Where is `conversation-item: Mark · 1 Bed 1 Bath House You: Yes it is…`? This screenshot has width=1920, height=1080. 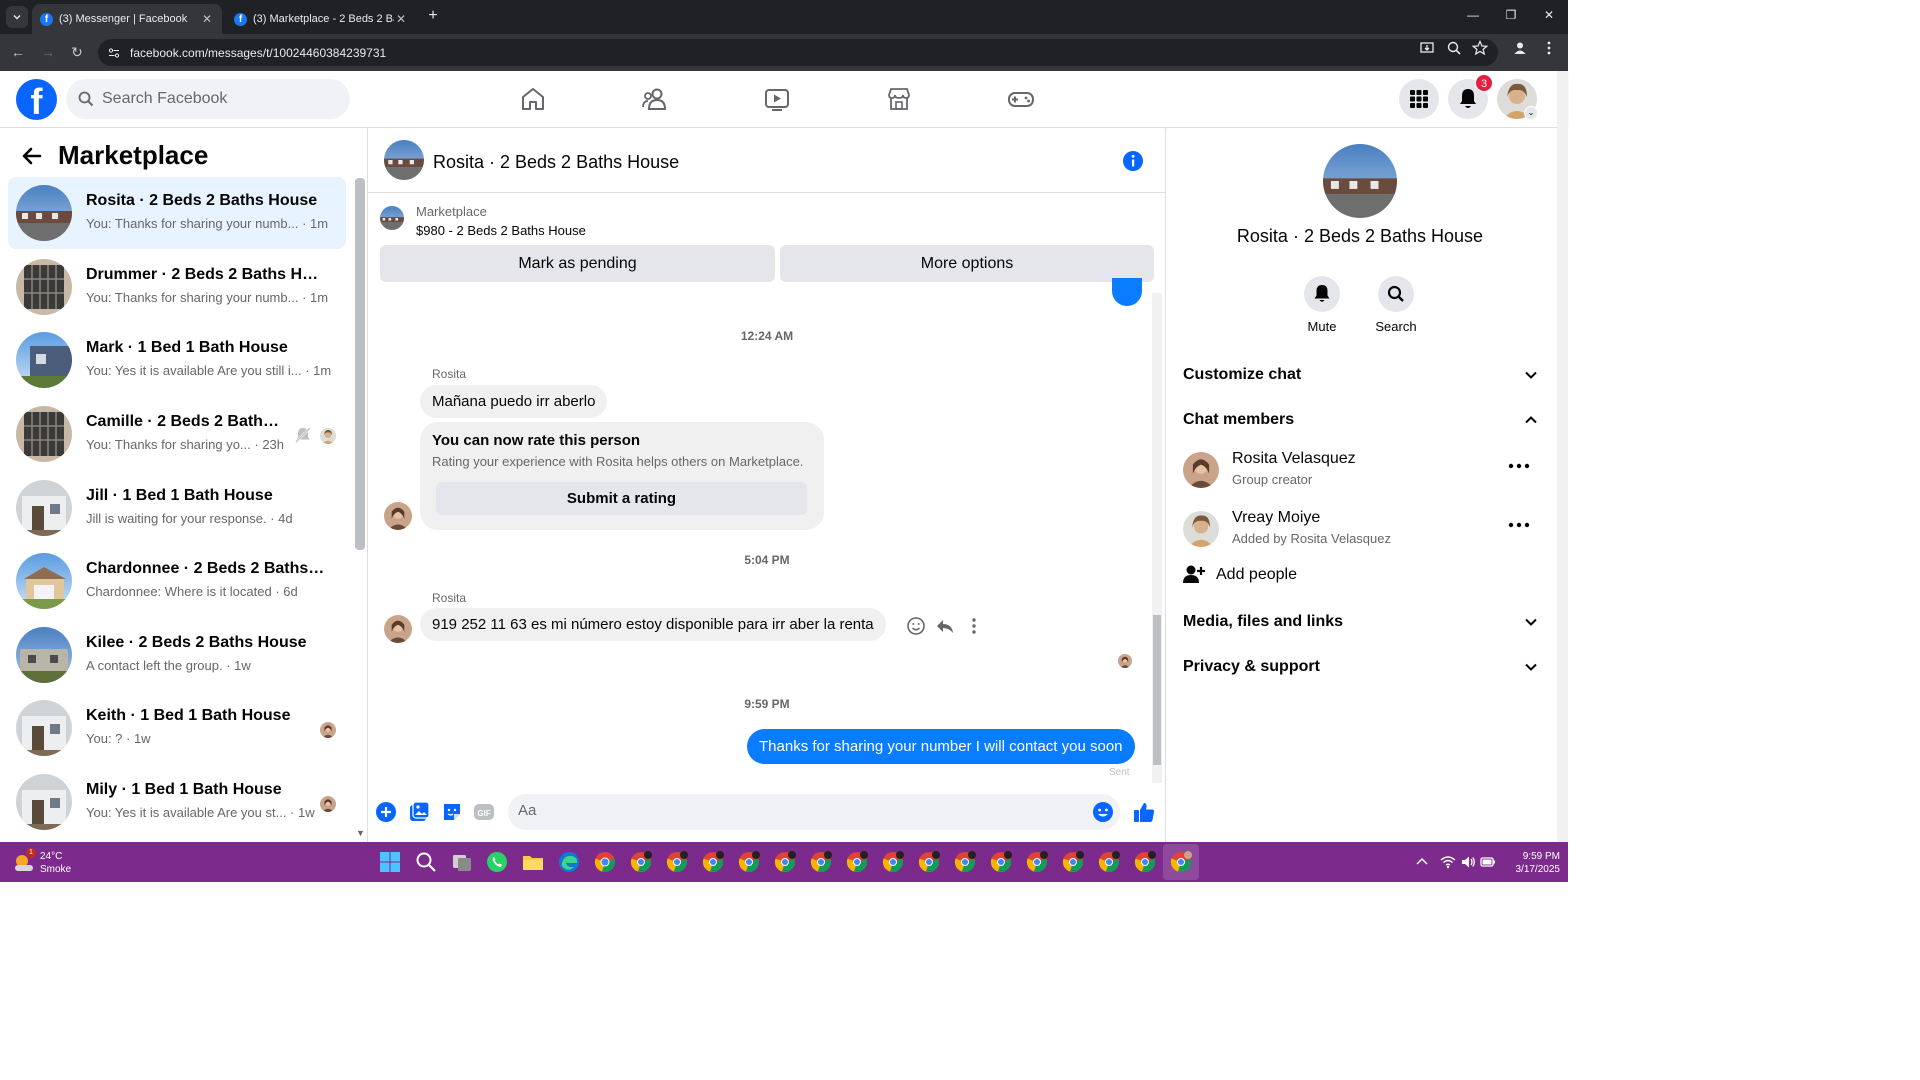 conversation-item: Mark · 1 Bed 1 Bath House You: Yes it is… is located at coordinates (177, 360).